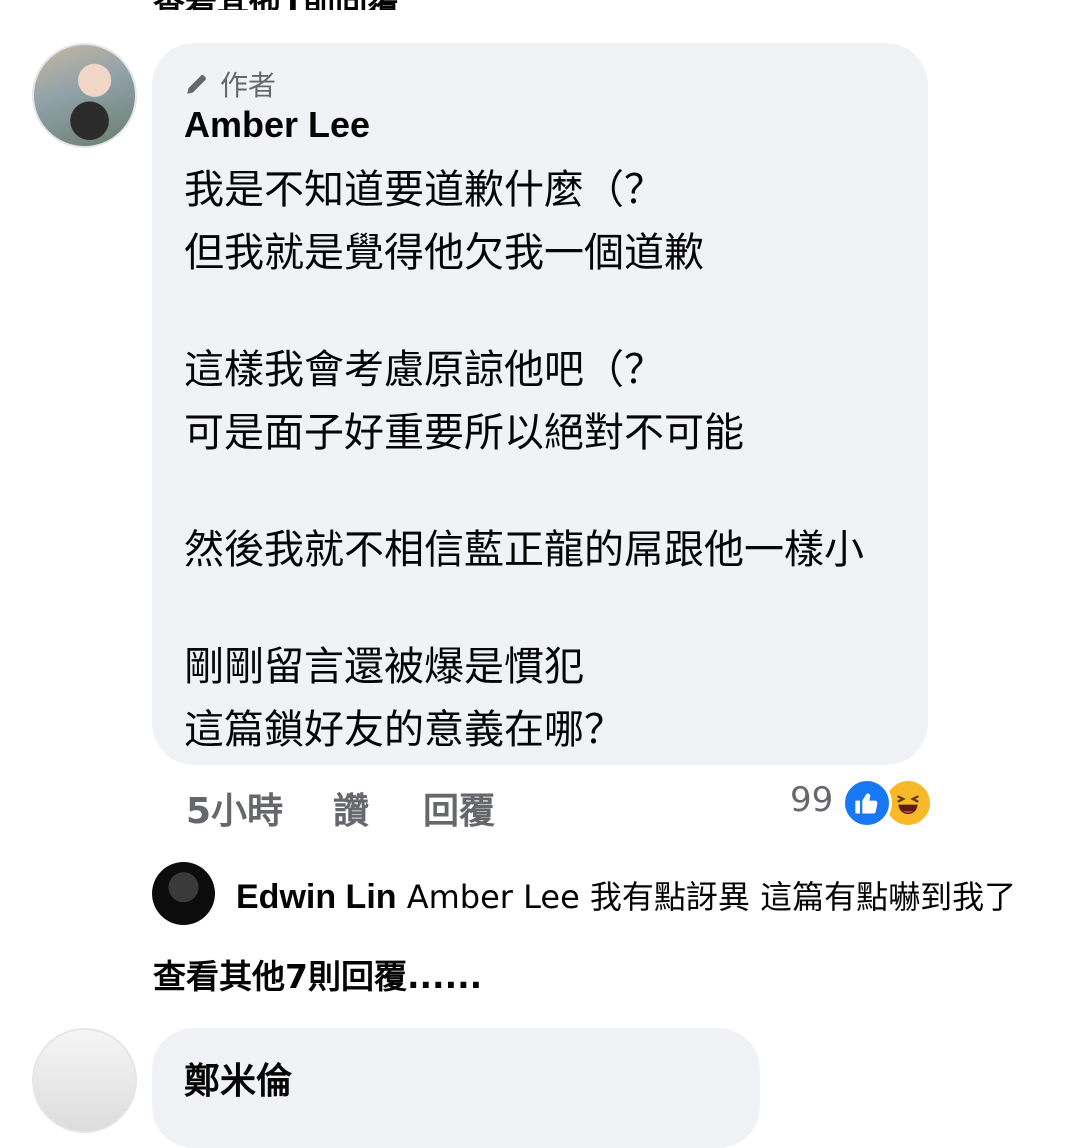 This screenshot has width=1080, height=1148. Describe the element at coordinates (524, 550) in the screenshot. I see `comment-line: 然後我就不相信藍正龍的屌跟他一樣小` at that location.